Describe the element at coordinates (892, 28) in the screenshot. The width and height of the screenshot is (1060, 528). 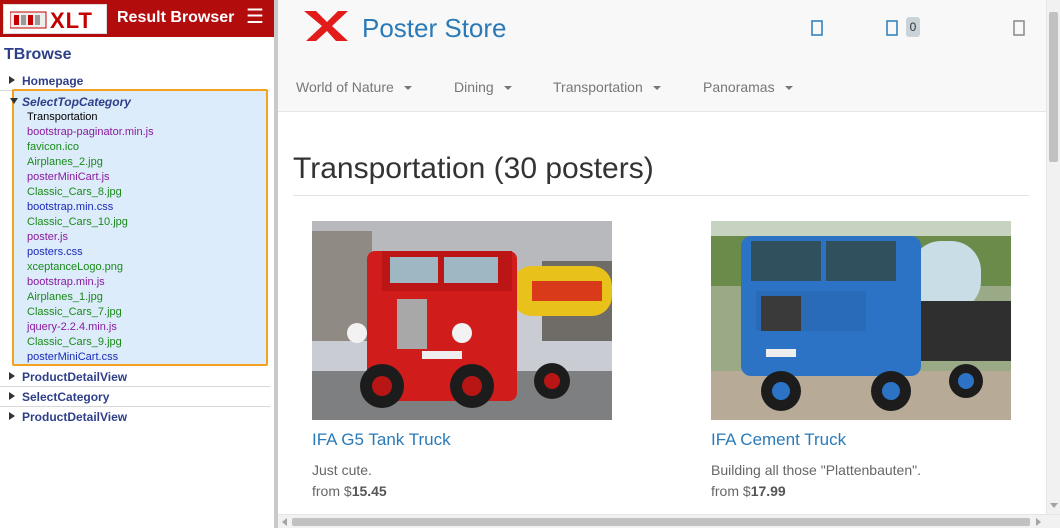
I see `cart-icon` at that location.